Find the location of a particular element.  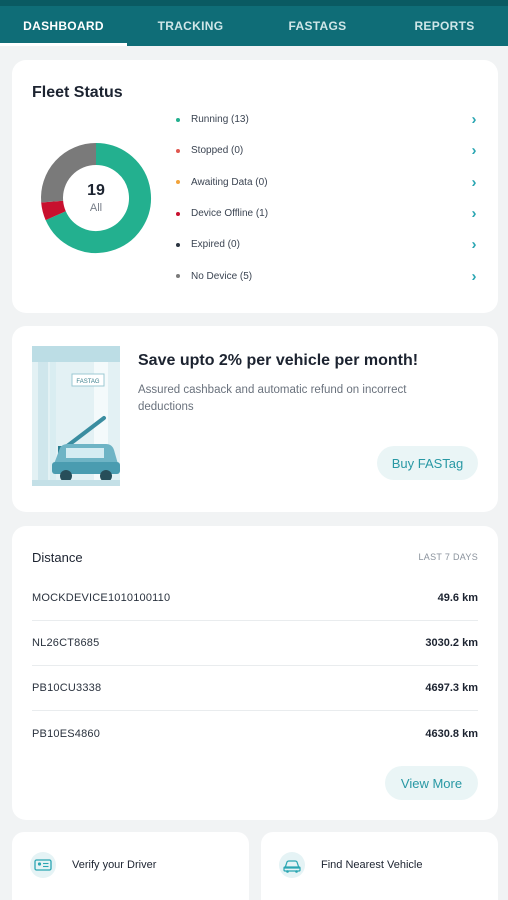

status-row-expired: Expired (0) › is located at coordinates (329, 244).